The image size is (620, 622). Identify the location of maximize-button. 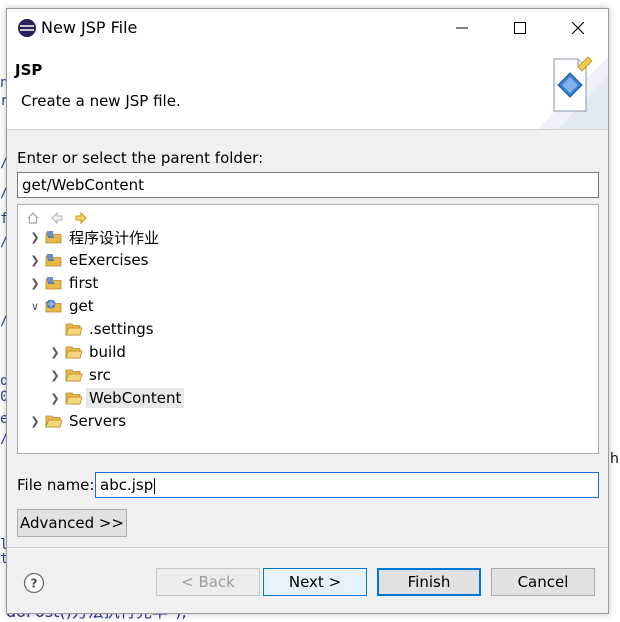
(520, 28).